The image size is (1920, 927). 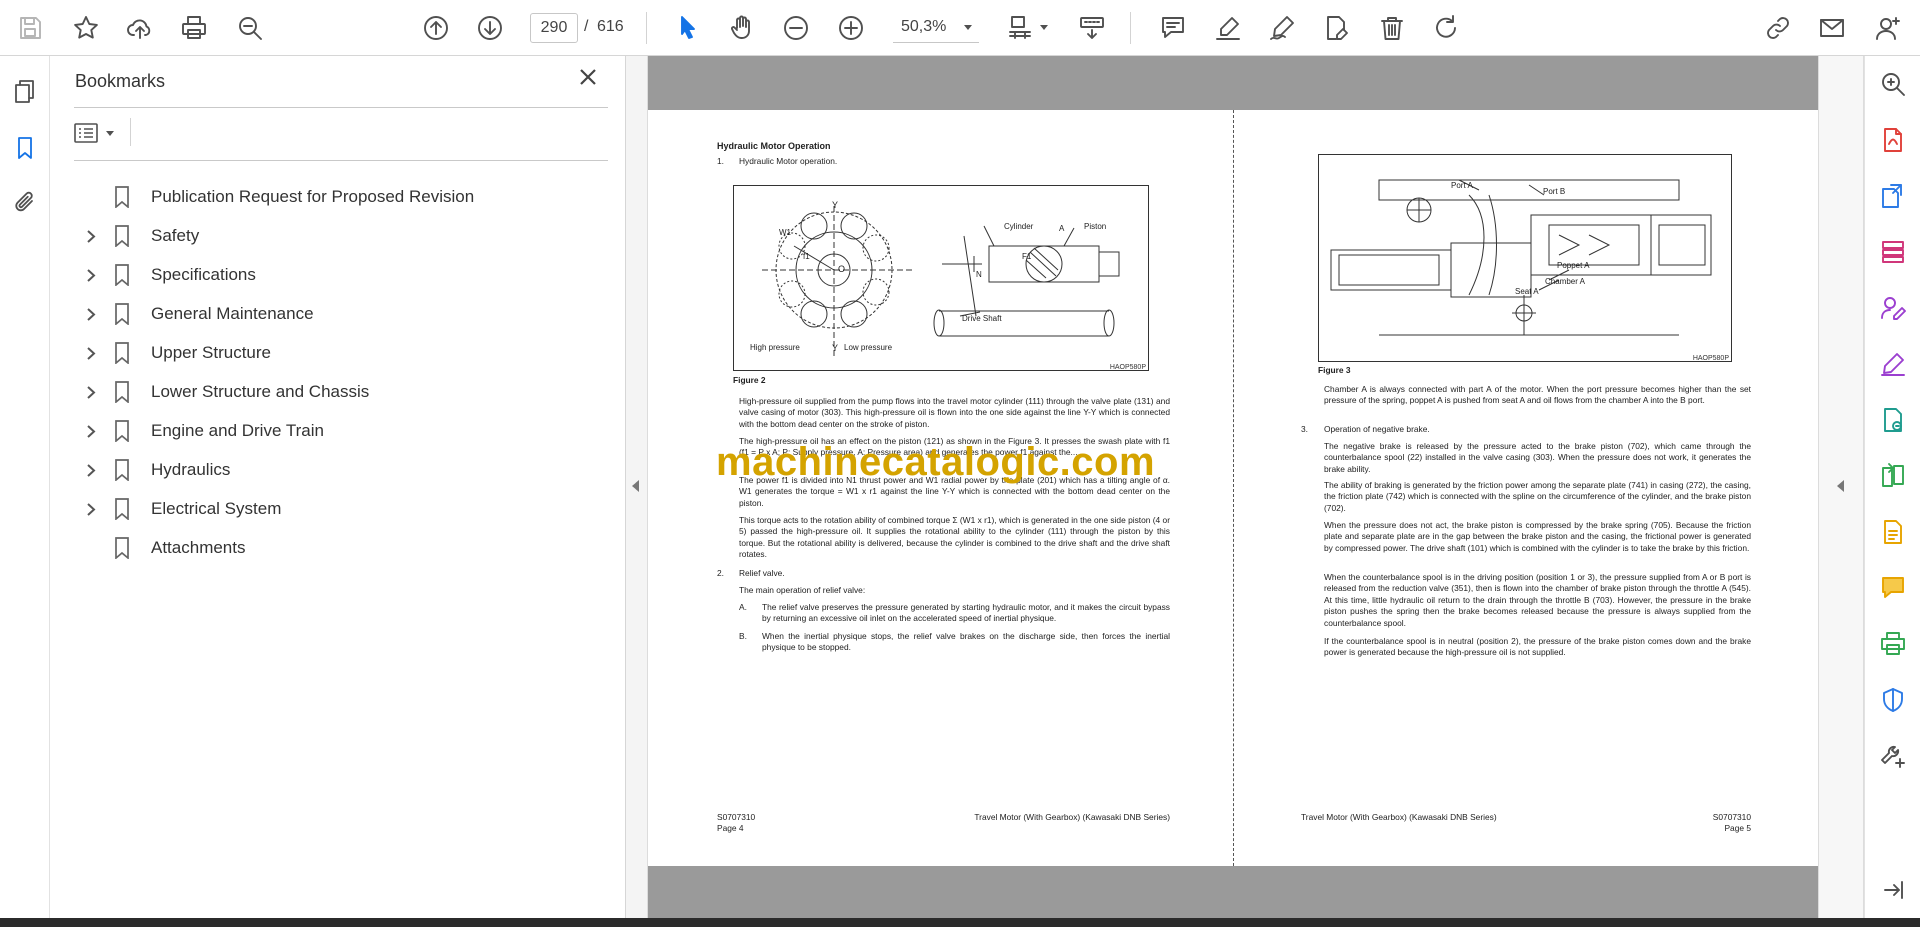 What do you see at coordinates (232, 313) in the screenshot?
I see `bookmark-label: General Maintenance` at bounding box center [232, 313].